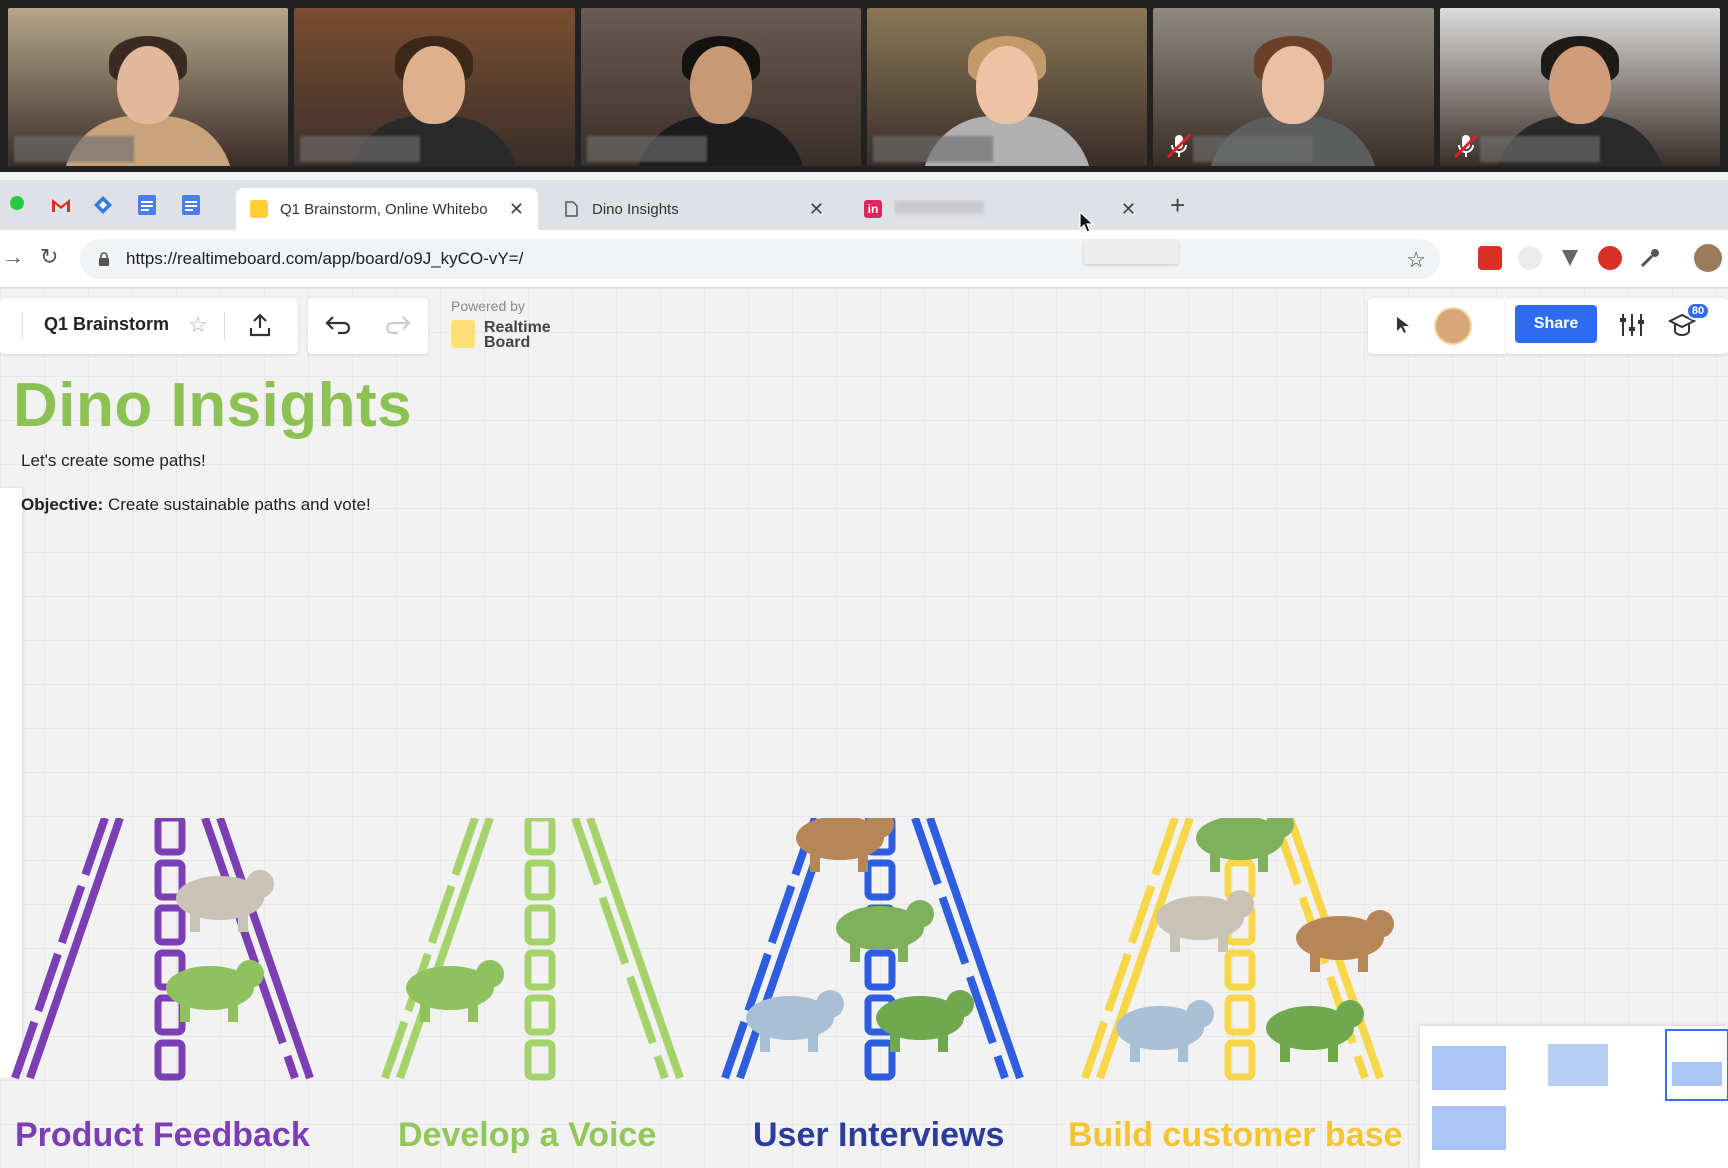 Image resolution: width=1728 pixels, height=1168 pixels. Describe the element at coordinates (878, 1135) in the screenshot. I see `path-label-user-interviews: User Interviews` at that location.